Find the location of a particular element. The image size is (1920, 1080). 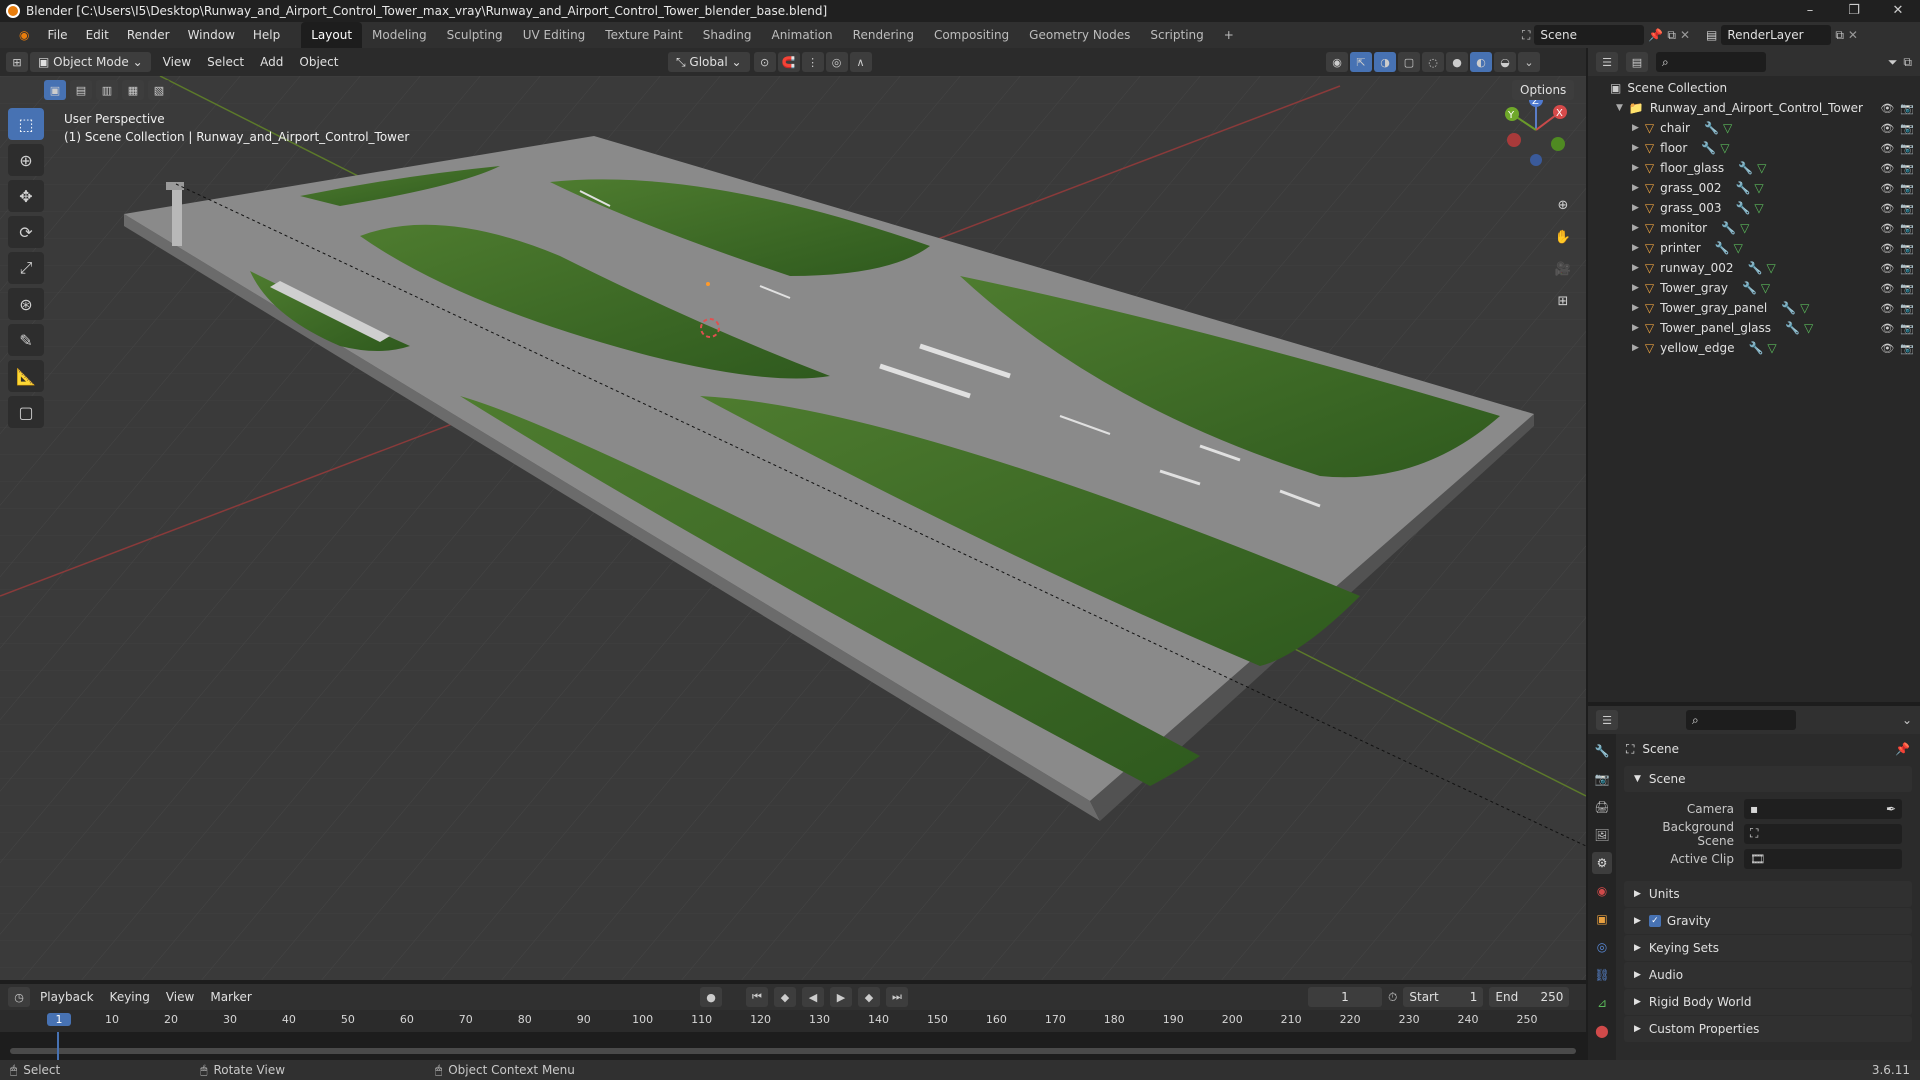

ortho-grid-icon: ⊞ is located at coordinates (1563, 301).